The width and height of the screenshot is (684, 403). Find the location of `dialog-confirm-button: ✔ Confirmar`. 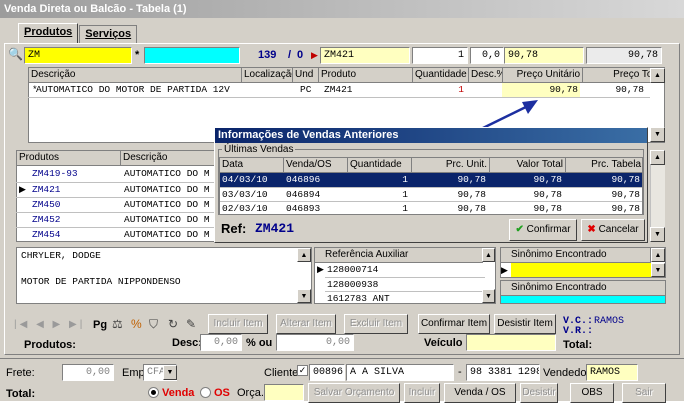

dialog-confirm-button: ✔ Confirmar is located at coordinates (543, 230).